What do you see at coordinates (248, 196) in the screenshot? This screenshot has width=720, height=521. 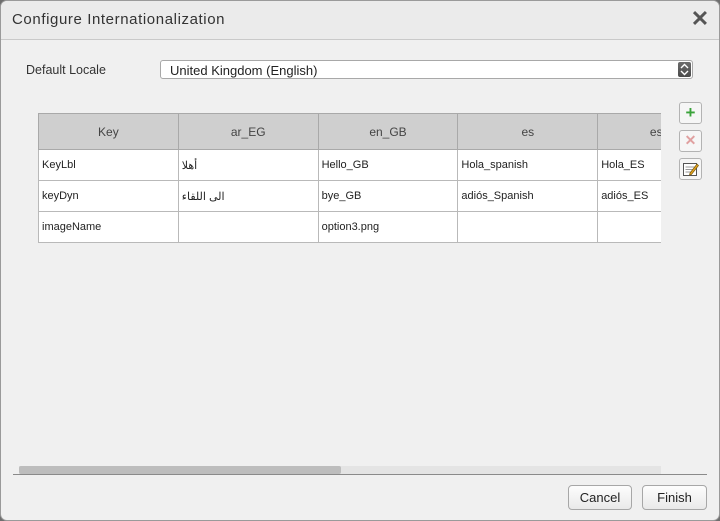 I see `table-cell: الى اللقاء` at bounding box center [248, 196].